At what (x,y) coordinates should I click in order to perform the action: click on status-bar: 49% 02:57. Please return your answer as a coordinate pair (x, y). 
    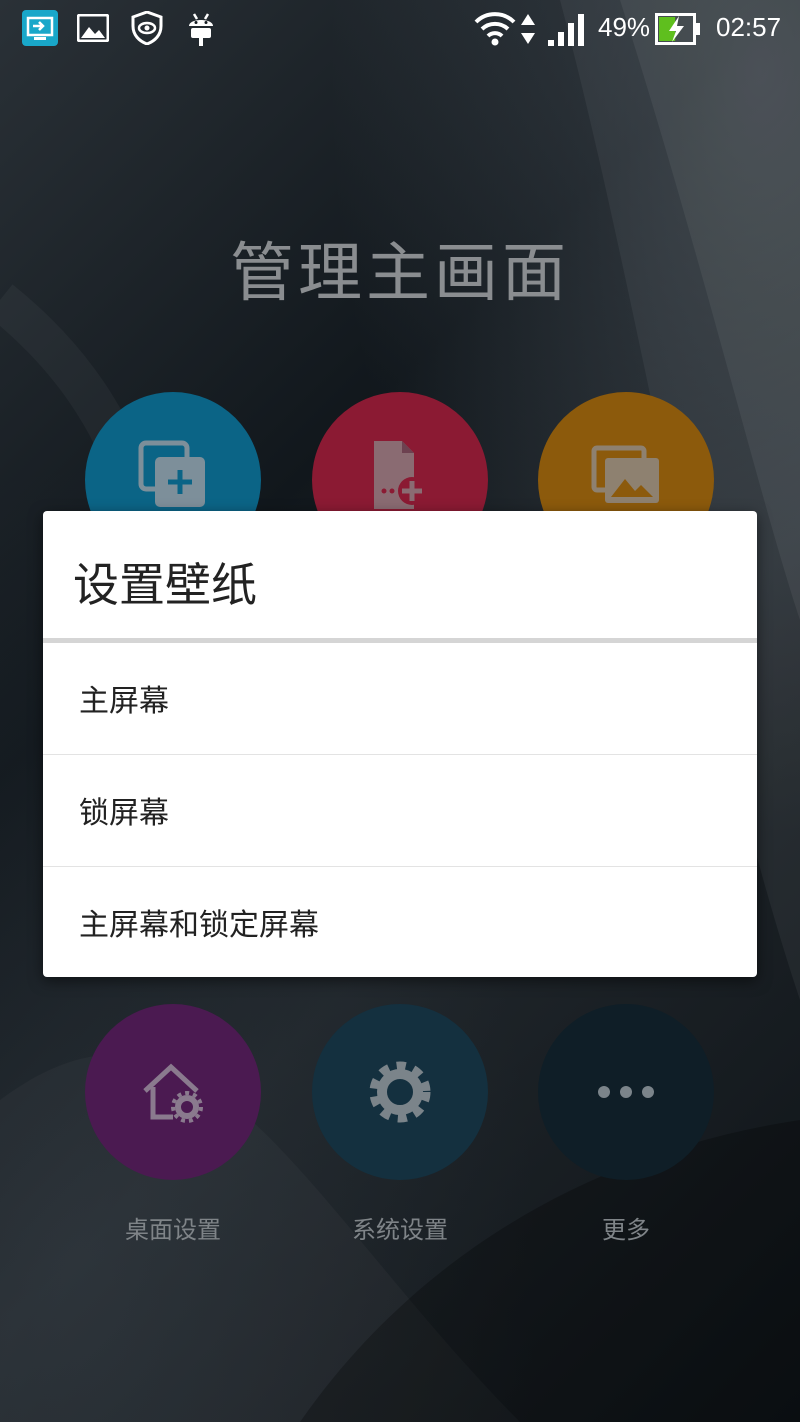
    Looking at the image, I should click on (400, 30).